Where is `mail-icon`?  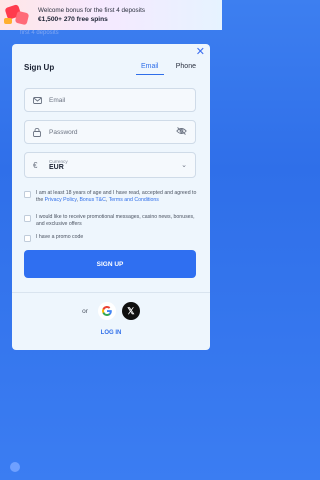
mail-icon is located at coordinates (38, 100).